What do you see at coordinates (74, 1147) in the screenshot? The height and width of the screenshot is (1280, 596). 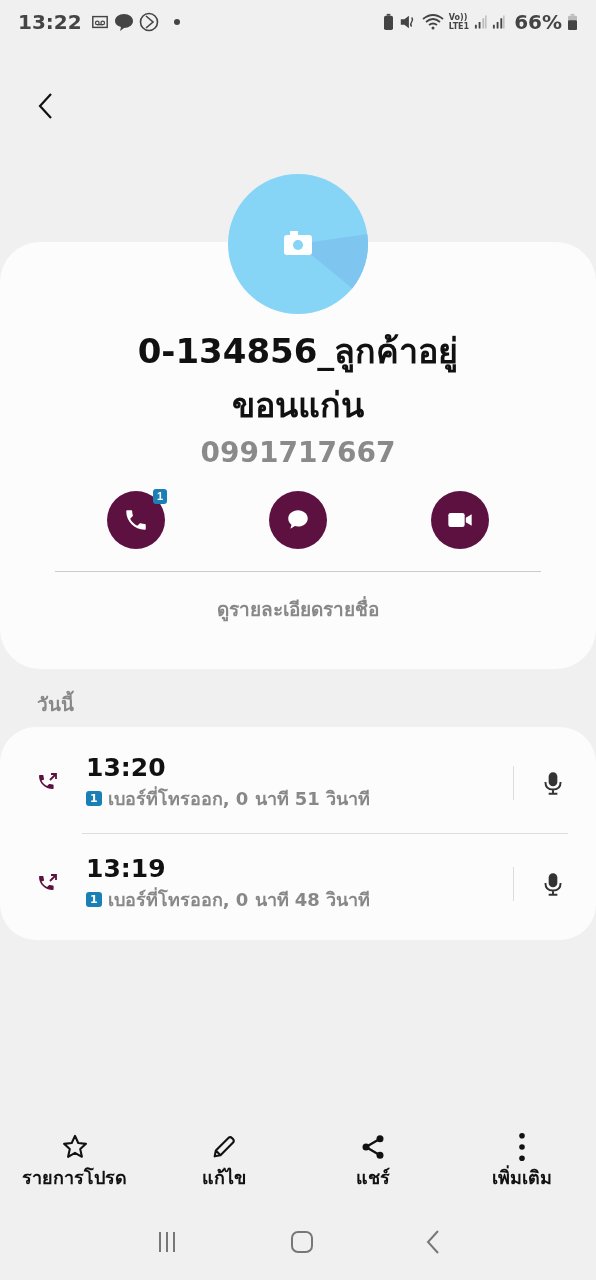 I see `star-icon` at bounding box center [74, 1147].